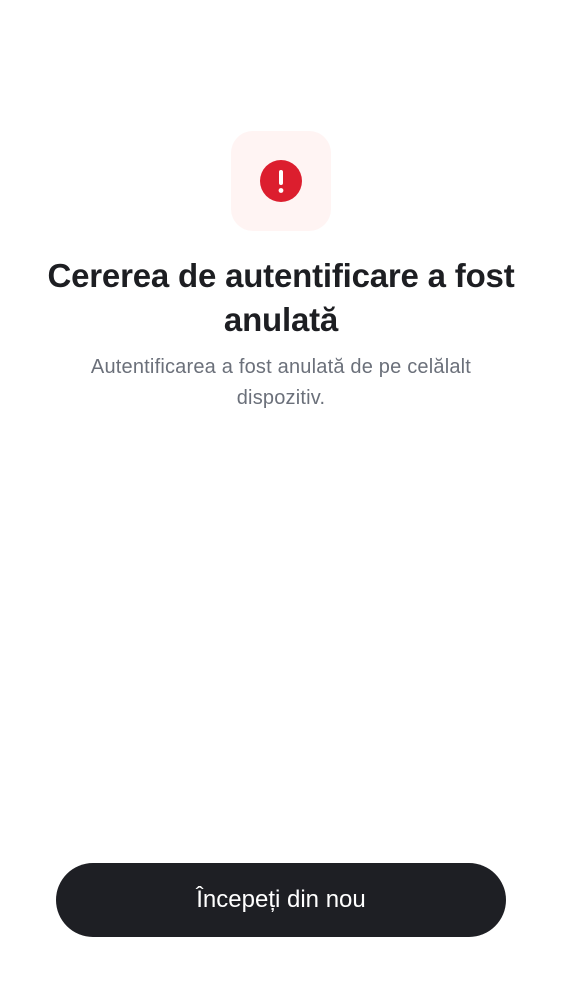  I want to click on error-icon, so click(281, 181).